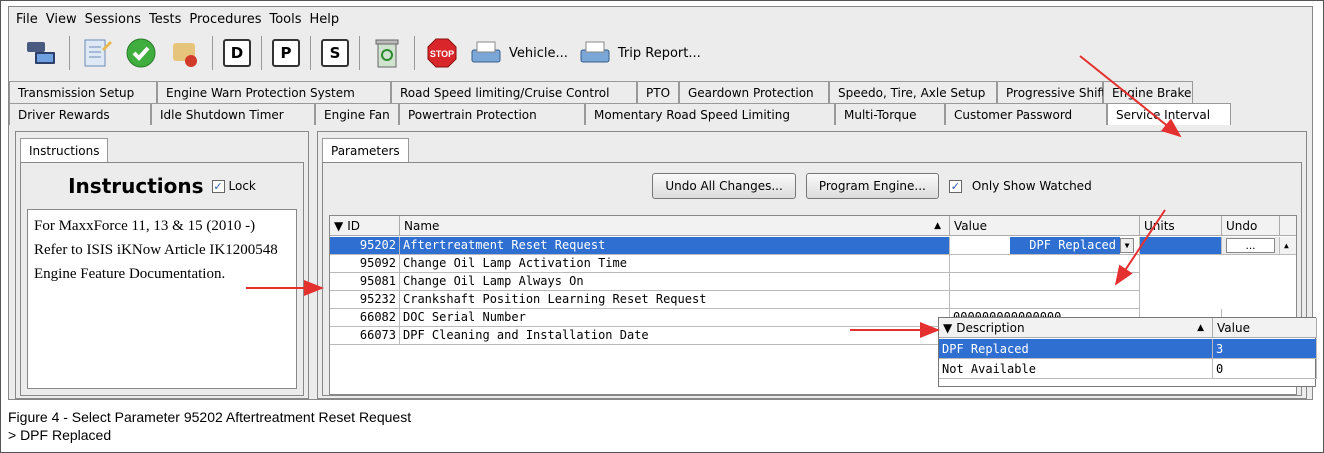  Describe the element at coordinates (1140, 247) in the screenshot. I see `arrow-to-dropdown` at that location.